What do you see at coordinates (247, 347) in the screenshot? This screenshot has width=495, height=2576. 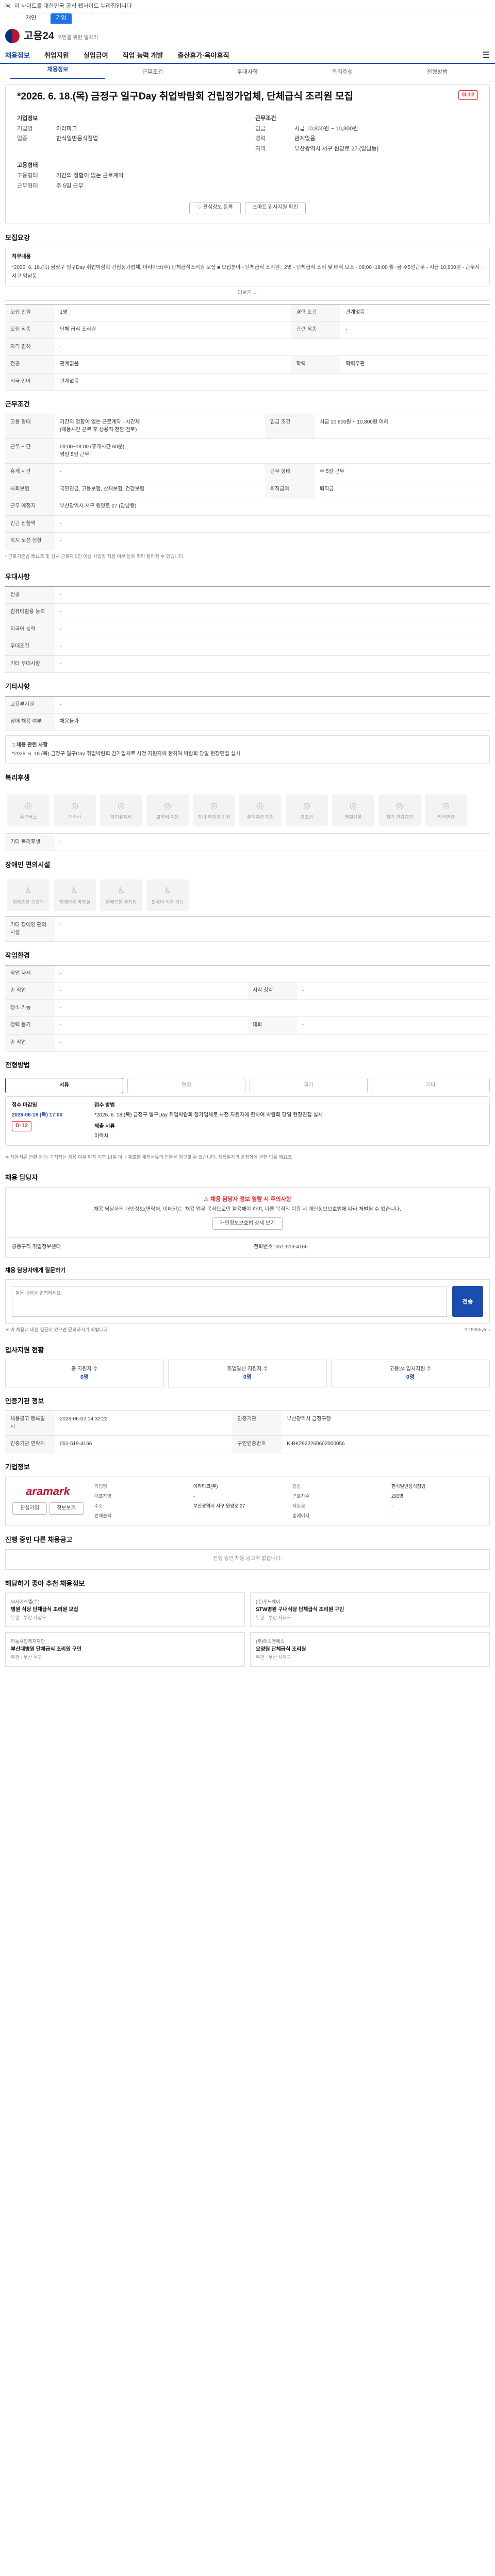 I see `table-row: 자격 면허 -` at bounding box center [247, 347].